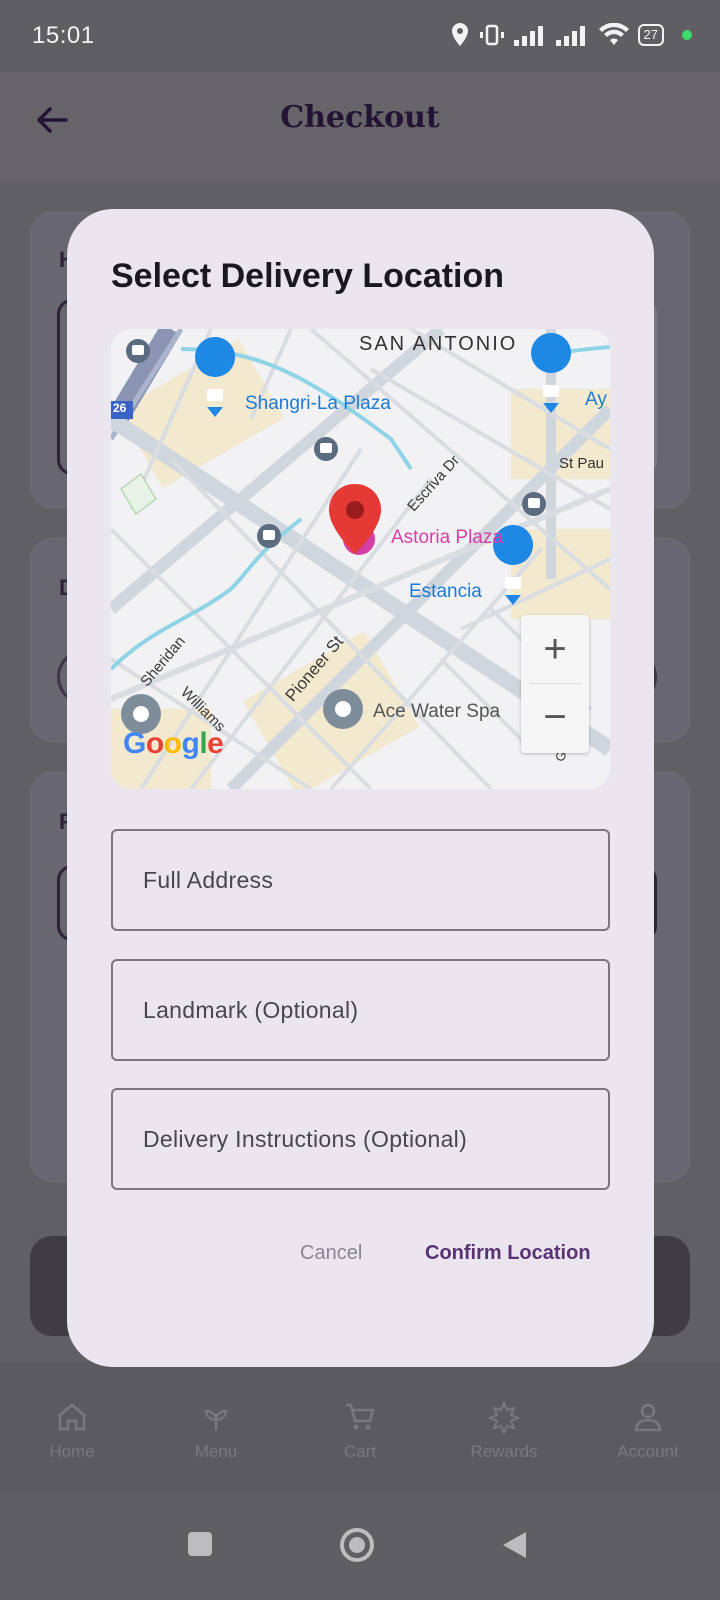 The width and height of the screenshot is (720, 1600). I want to click on map-place-estancia: Estancia, so click(445, 592).